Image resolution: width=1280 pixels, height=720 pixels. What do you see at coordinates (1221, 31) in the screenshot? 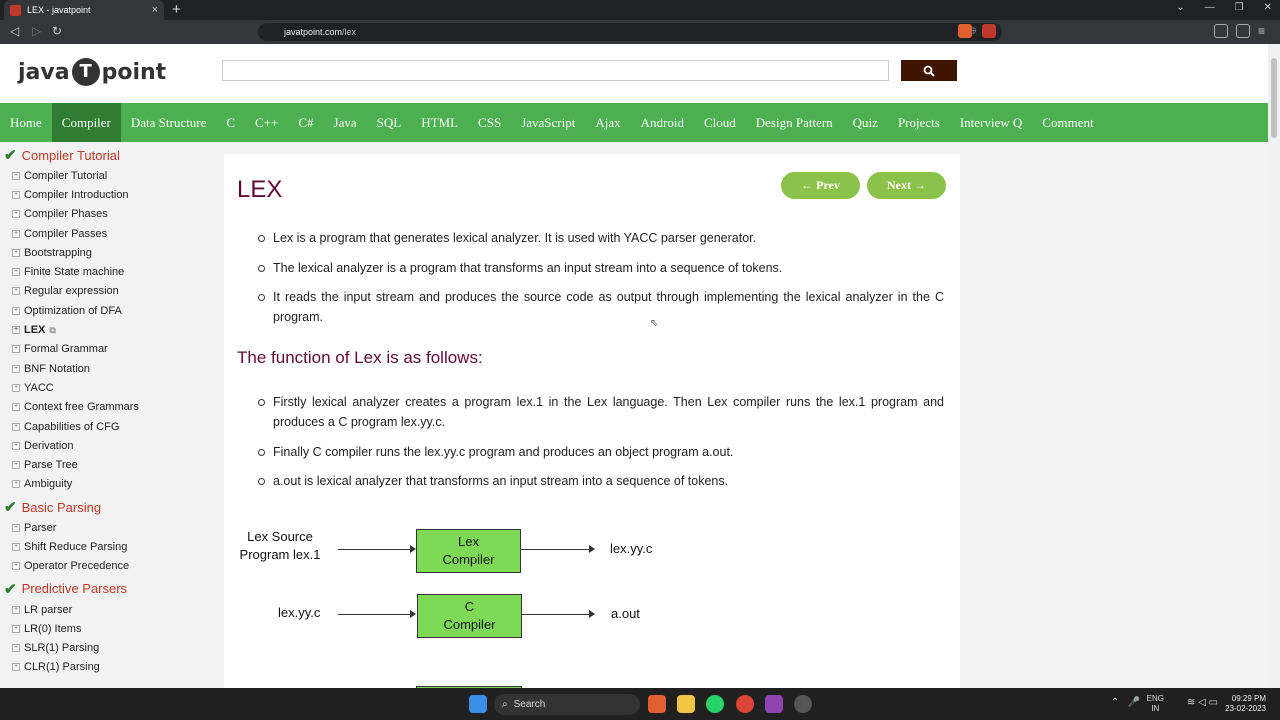
I see `sidebar-icon` at bounding box center [1221, 31].